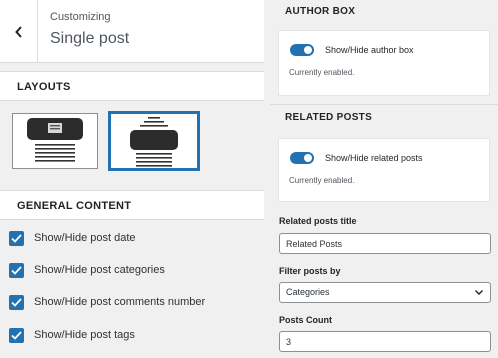 The image size is (498, 358). What do you see at coordinates (84, 335) in the screenshot?
I see `checkbox-label: Show/Hide post tags` at bounding box center [84, 335].